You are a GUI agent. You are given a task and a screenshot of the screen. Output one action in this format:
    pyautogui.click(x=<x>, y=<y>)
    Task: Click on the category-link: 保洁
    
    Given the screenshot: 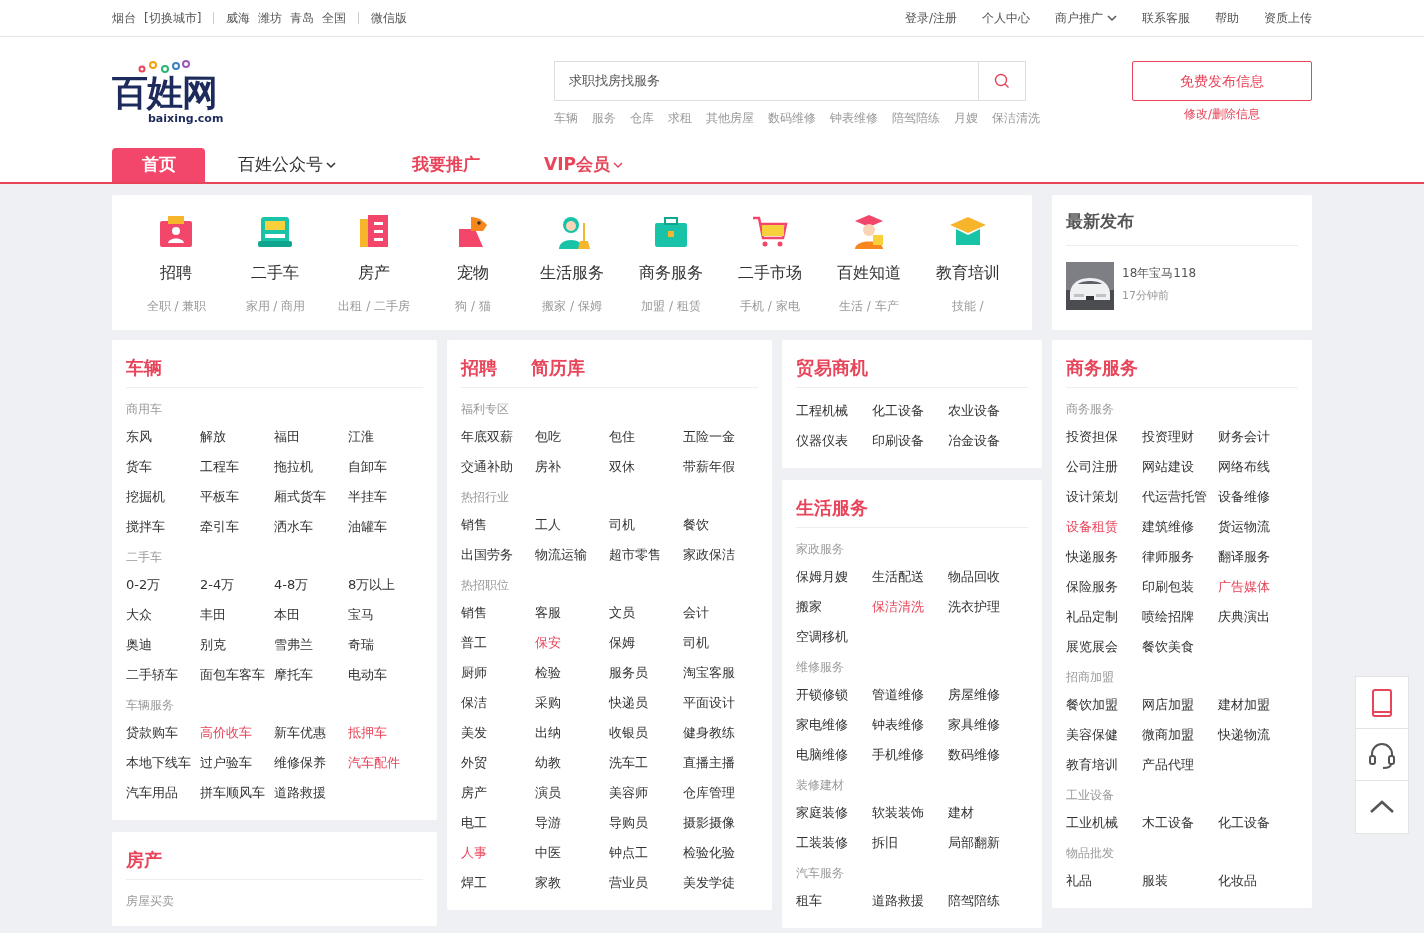 What is the action you would take?
    pyautogui.click(x=474, y=703)
    